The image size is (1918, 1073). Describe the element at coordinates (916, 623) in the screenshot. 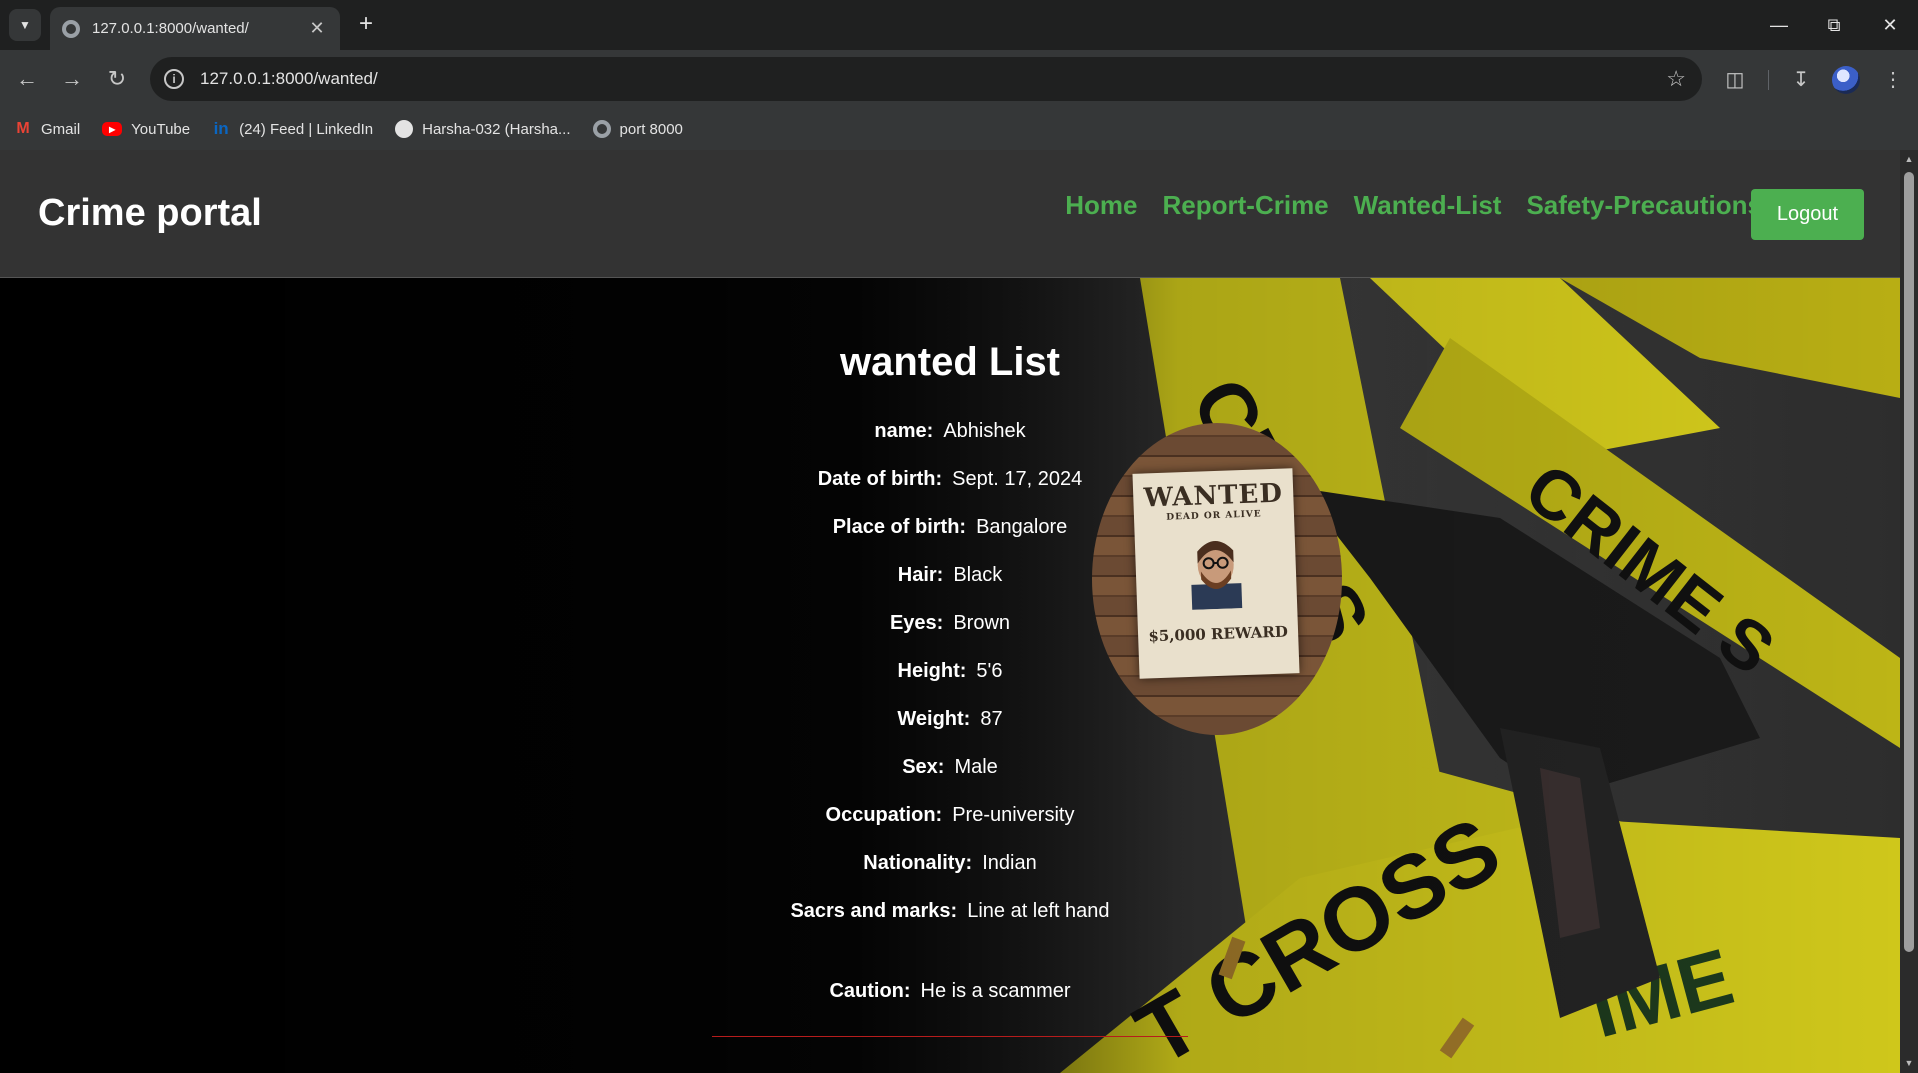

I see `field-label: Eyes:` at that location.